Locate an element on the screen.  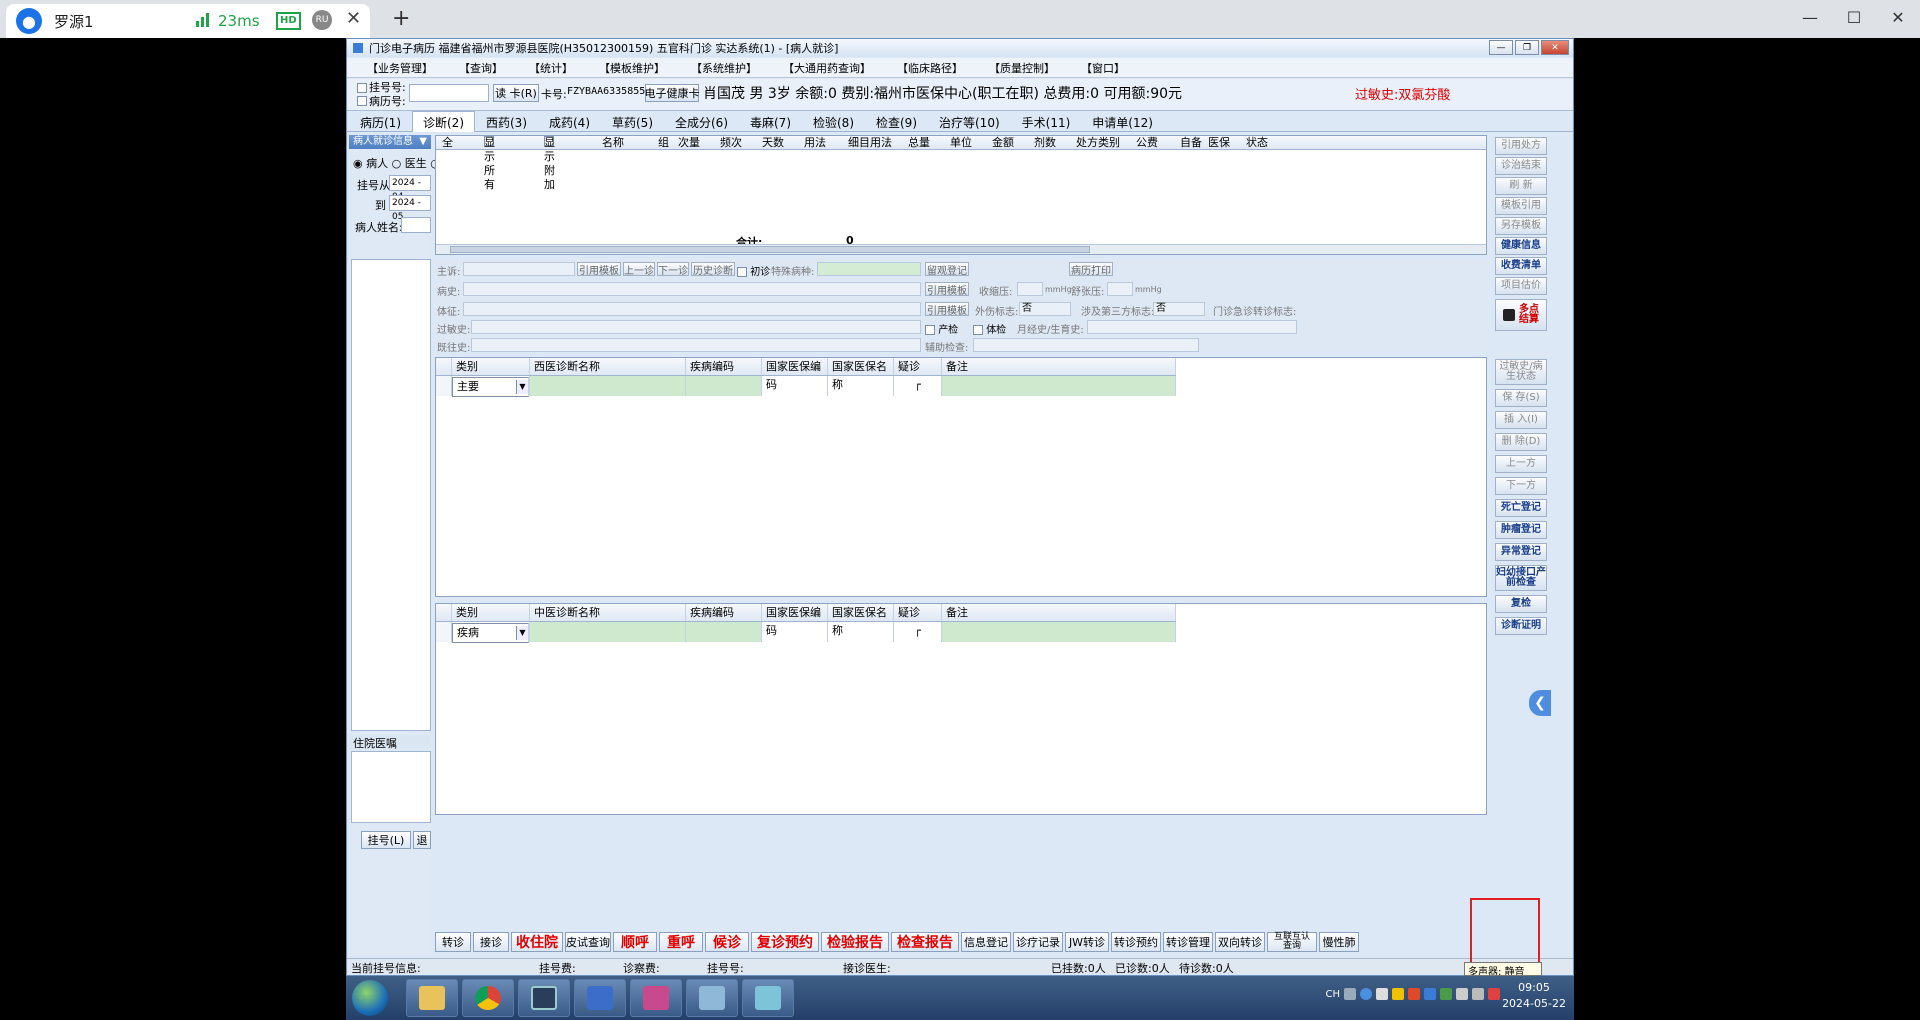
history-input is located at coordinates (692, 289).